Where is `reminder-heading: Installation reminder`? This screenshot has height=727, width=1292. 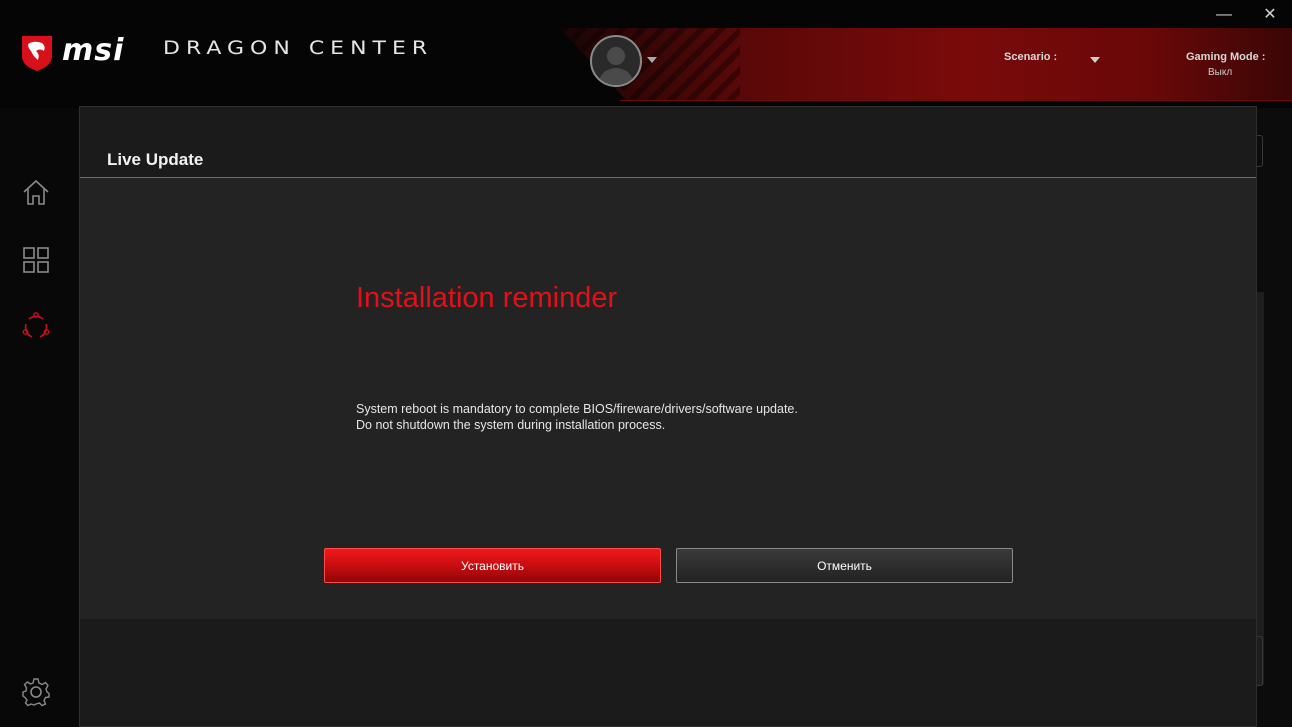
reminder-heading: Installation reminder is located at coordinates (487, 298).